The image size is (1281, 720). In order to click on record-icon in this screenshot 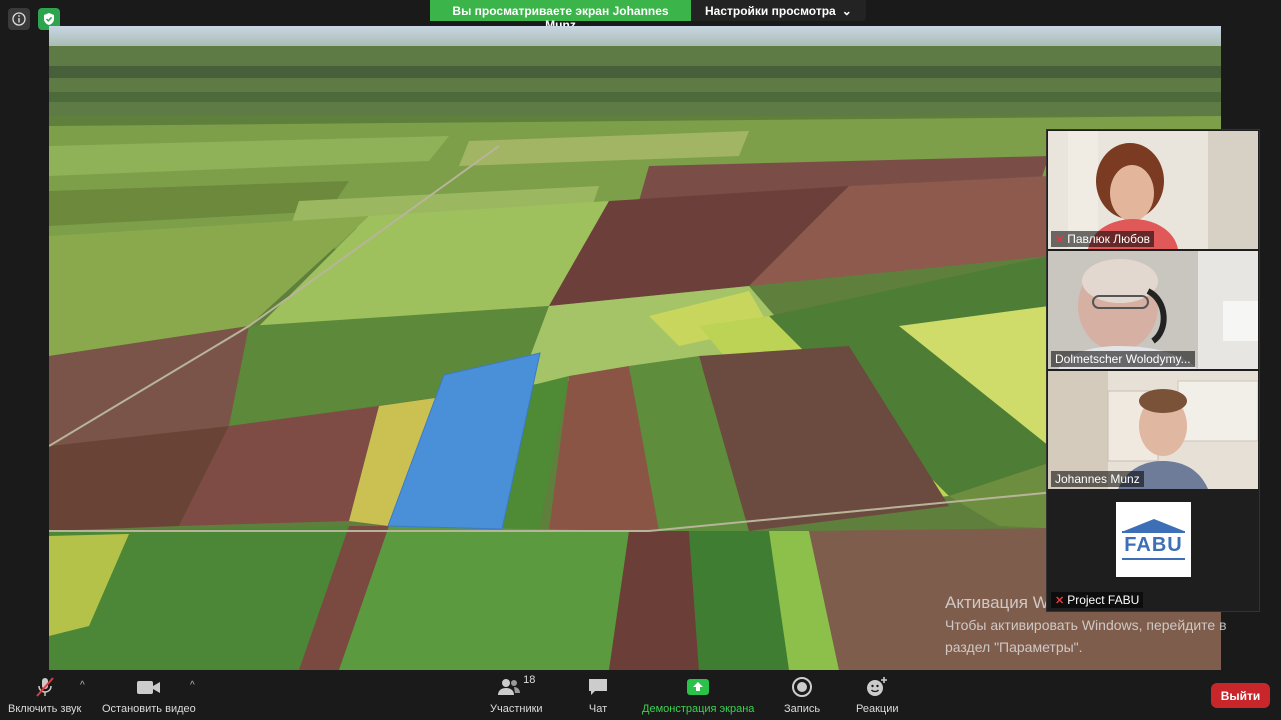, I will do `click(802, 687)`.